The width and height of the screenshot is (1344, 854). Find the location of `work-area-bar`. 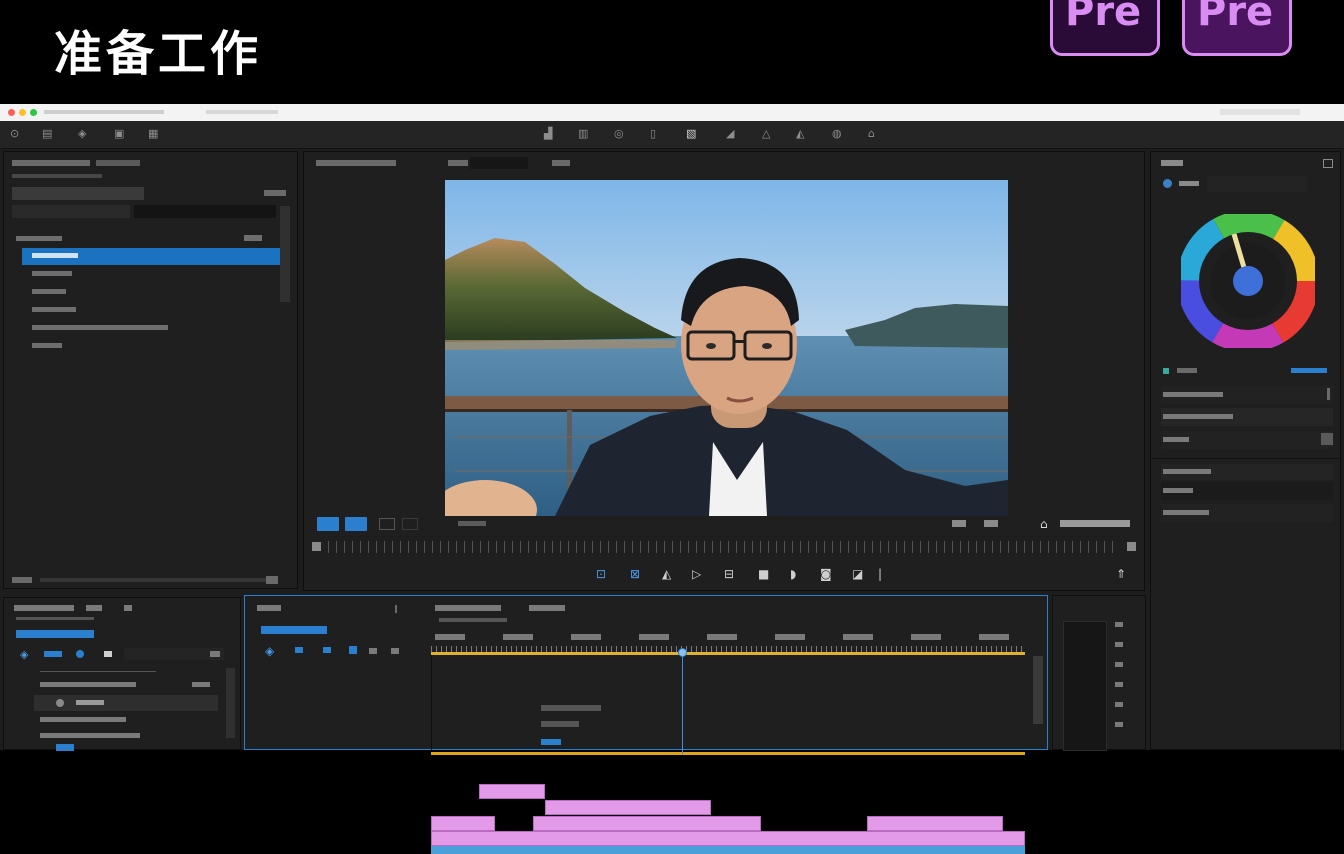

work-area-bar is located at coordinates (728, 753).